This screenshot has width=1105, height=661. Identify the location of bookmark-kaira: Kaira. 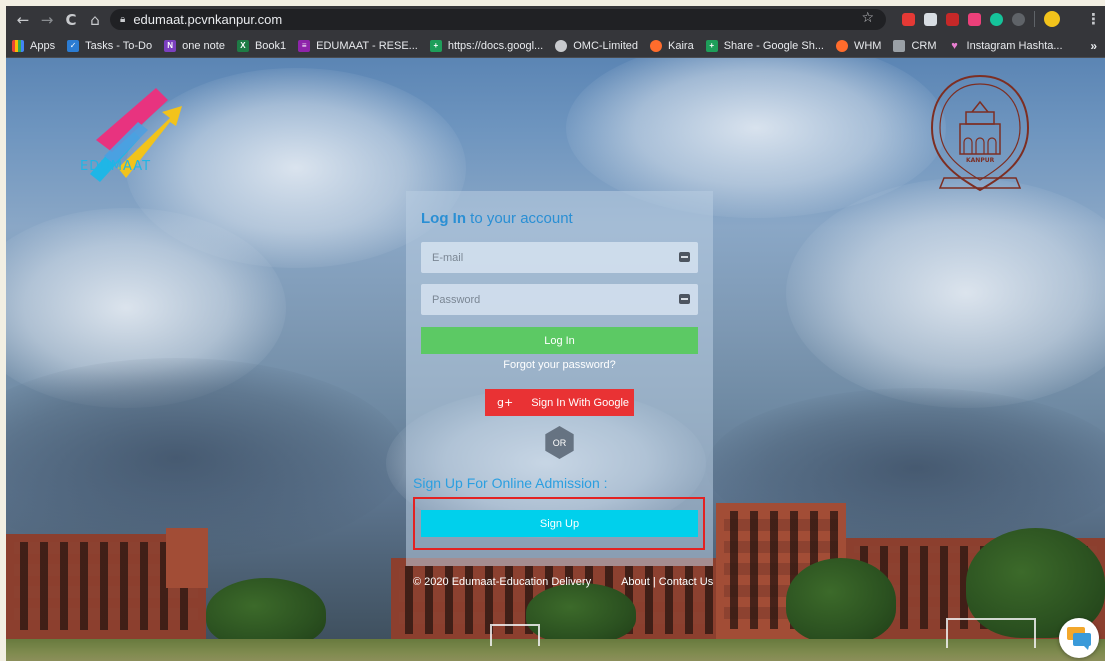
(672, 45).